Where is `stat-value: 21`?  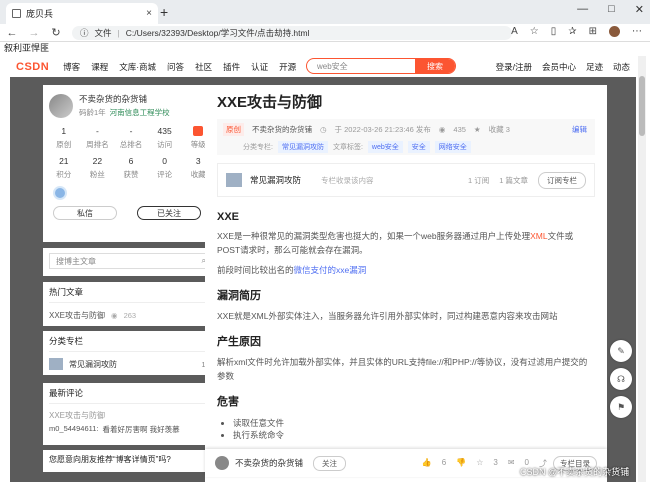
stat-value: 21 is located at coordinates (64, 161).